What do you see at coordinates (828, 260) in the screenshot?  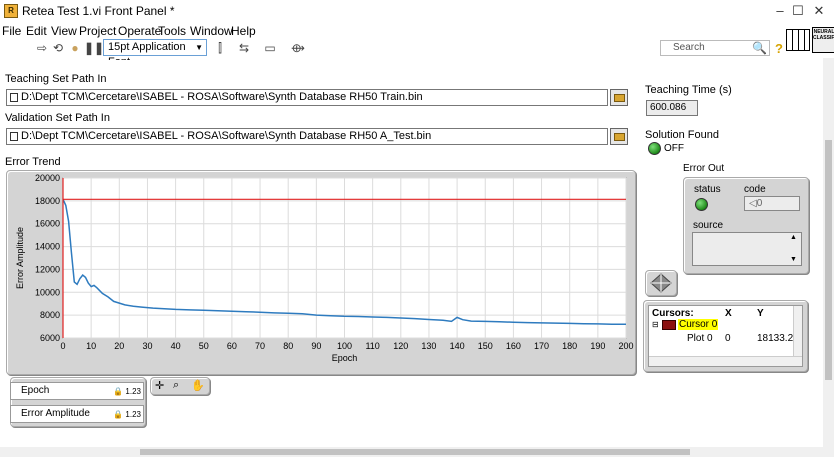 I see `vertical-scrollbar-thumb` at bounding box center [828, 260].